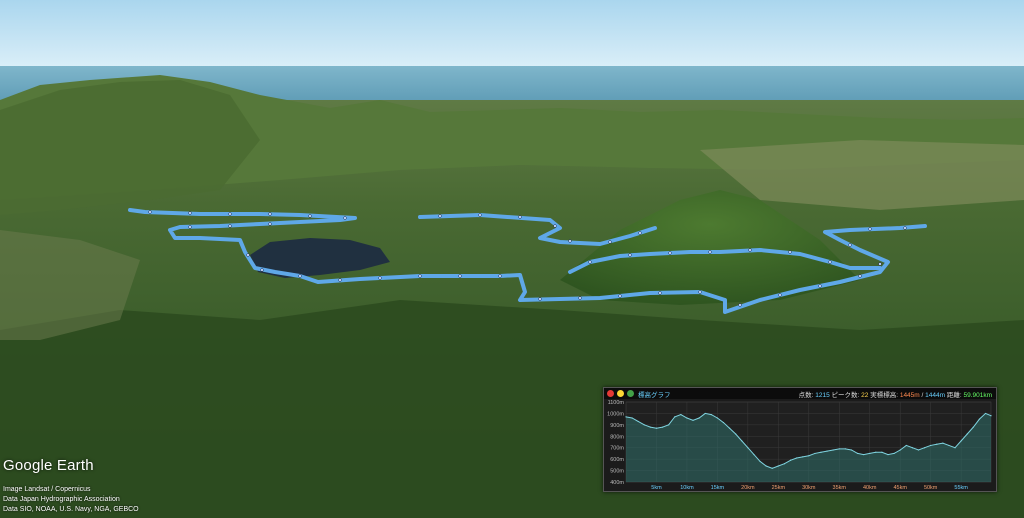 This screenshot has height=518, width=1024. Describe the element at coordinates (617, 460) in the screenshot. I see `y-tick-label: 600m` at that location.